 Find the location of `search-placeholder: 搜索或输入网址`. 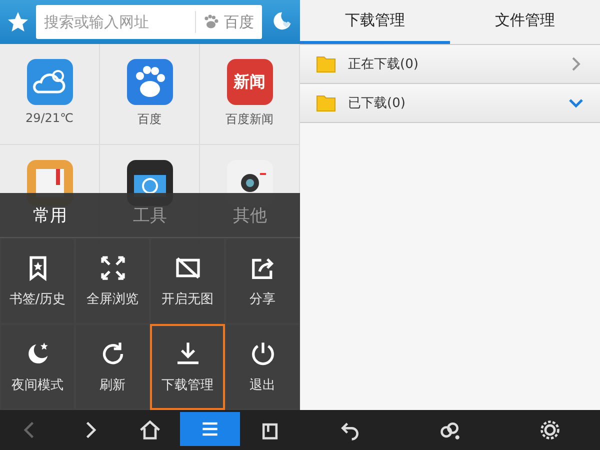

search-placeholder: 搜索或输入网址 is located at coordinates (97, 22).